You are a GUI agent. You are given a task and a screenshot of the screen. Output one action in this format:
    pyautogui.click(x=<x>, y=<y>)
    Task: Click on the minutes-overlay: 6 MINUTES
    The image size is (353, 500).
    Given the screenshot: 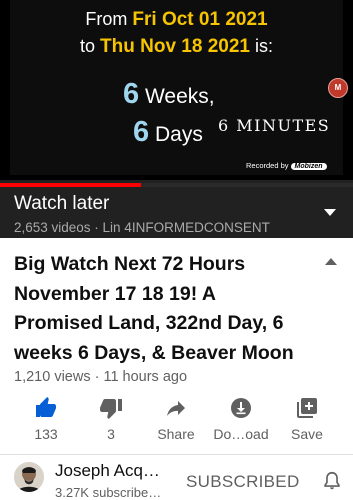 What is the action you would take?
    pyautogui.click(x=274, y=125)
    